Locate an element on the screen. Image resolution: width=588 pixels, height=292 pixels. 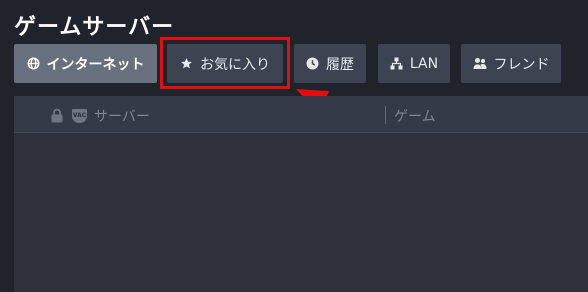
column-game: ゲーム is located at coordinates (415, 116).